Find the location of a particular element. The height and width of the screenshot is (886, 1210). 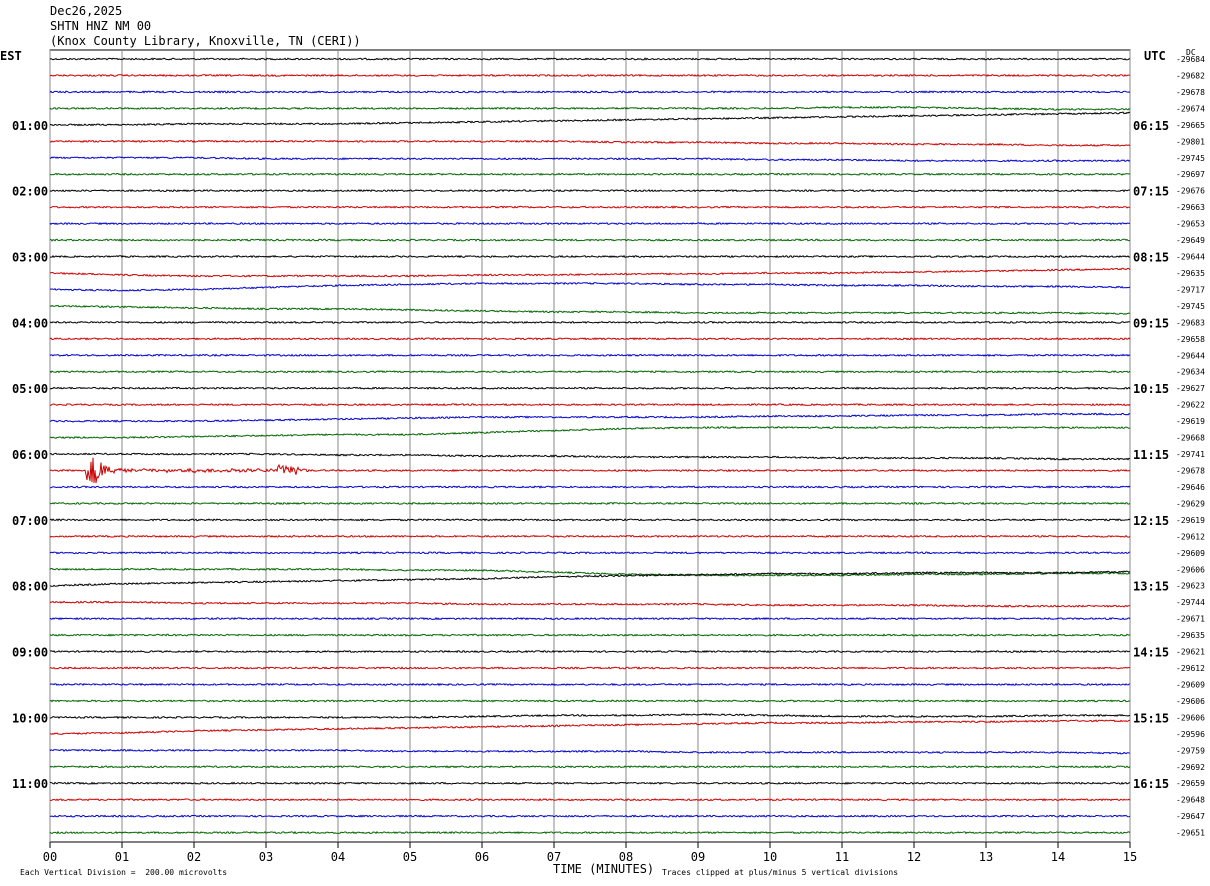

dc-value-label: -29663 is located at coordinates (1190, 207).